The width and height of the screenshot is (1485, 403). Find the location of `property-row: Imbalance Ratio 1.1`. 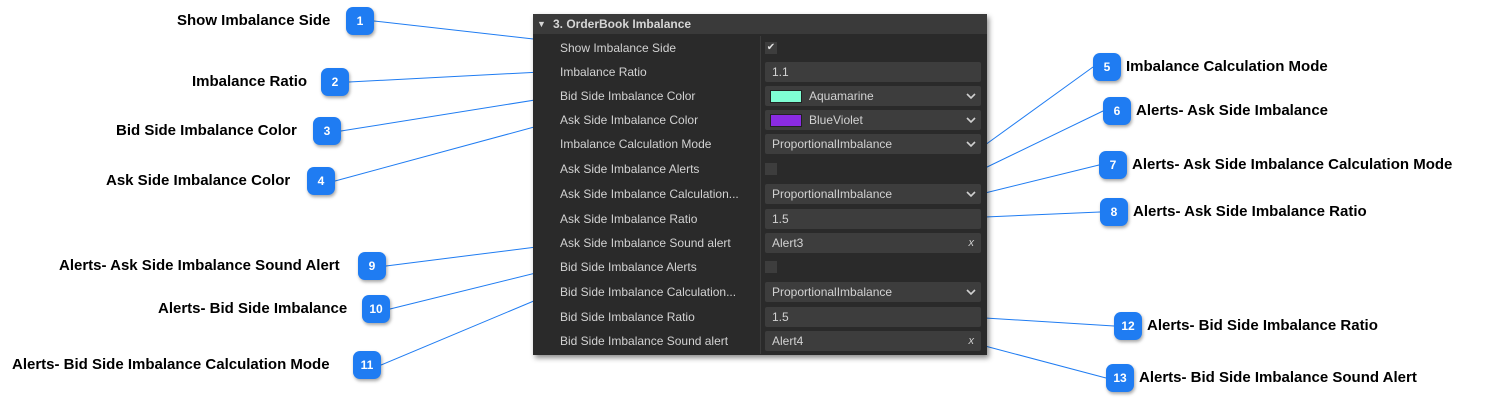

property-row: Imbalance Ratio 1.1 is located at coordinates (760, 72).